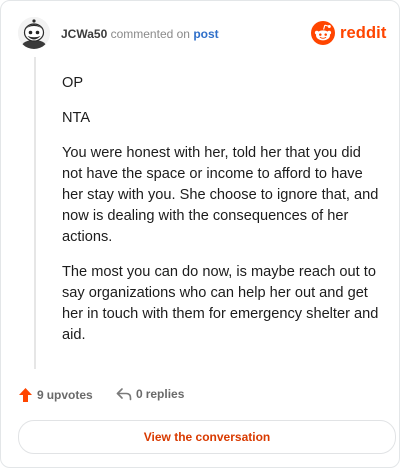 Image resolution: width=400 pixels, height=468 pixels. I want to click on comment-paragraph: NTA, so click(76, 118).